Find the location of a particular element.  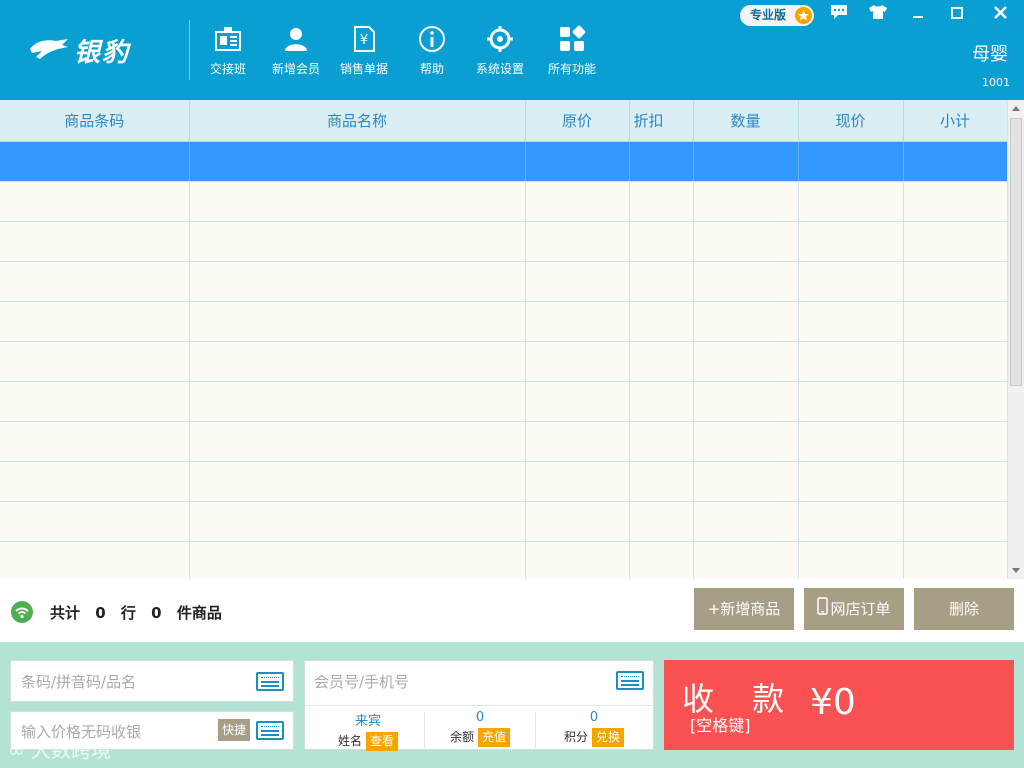

column-header-original-price: 原价 is located at coordinates (577, 121).